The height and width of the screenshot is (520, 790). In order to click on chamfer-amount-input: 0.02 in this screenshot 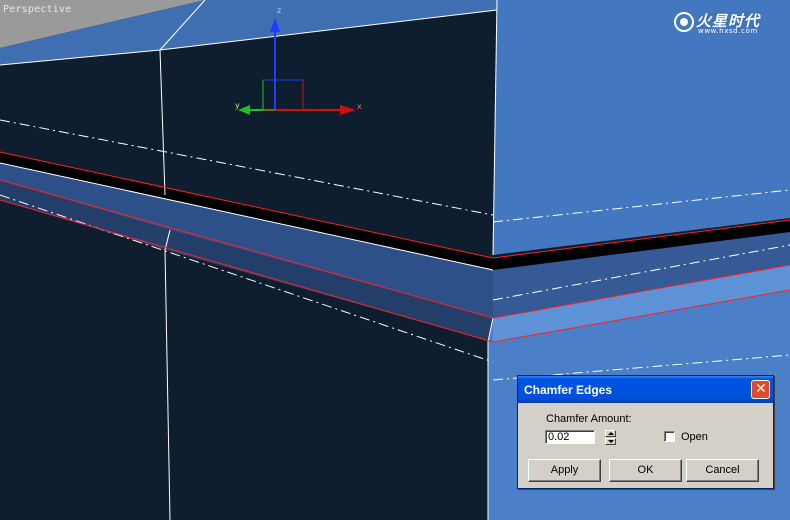, I will do `click(570, 437)`.